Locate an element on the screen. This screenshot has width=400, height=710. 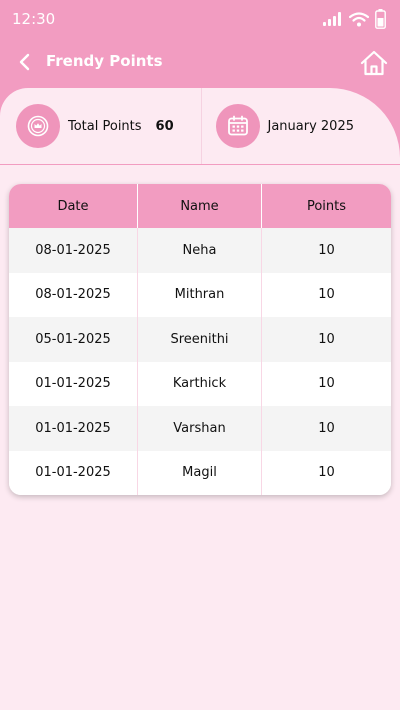
cell-name: Mithran is located at coordinates (199, 294).